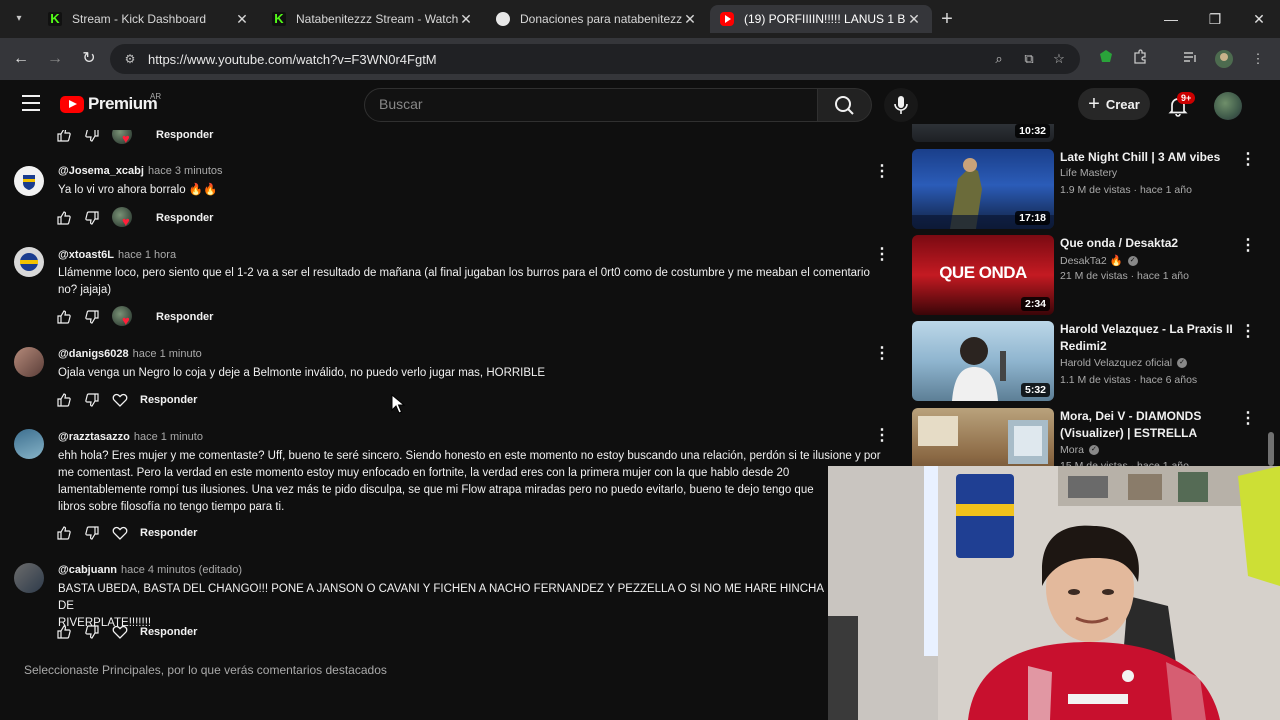 This screenshot has height=720, width=1280. Describe the element at coordinates (1259, 19) in the screenshot. I see `close-window-icon: ✕` at that location.